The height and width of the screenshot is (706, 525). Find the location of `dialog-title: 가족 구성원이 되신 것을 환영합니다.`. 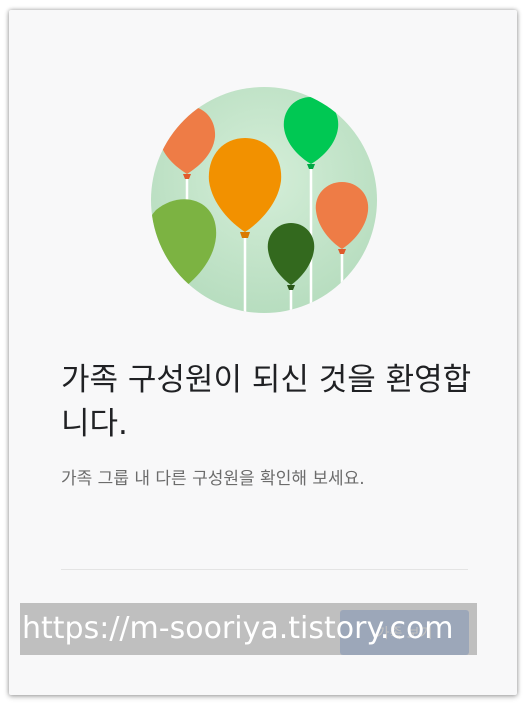

dialog-title: 가족 구성원이 되신 것을 환영합니다. is located at coordinates (266, 402).